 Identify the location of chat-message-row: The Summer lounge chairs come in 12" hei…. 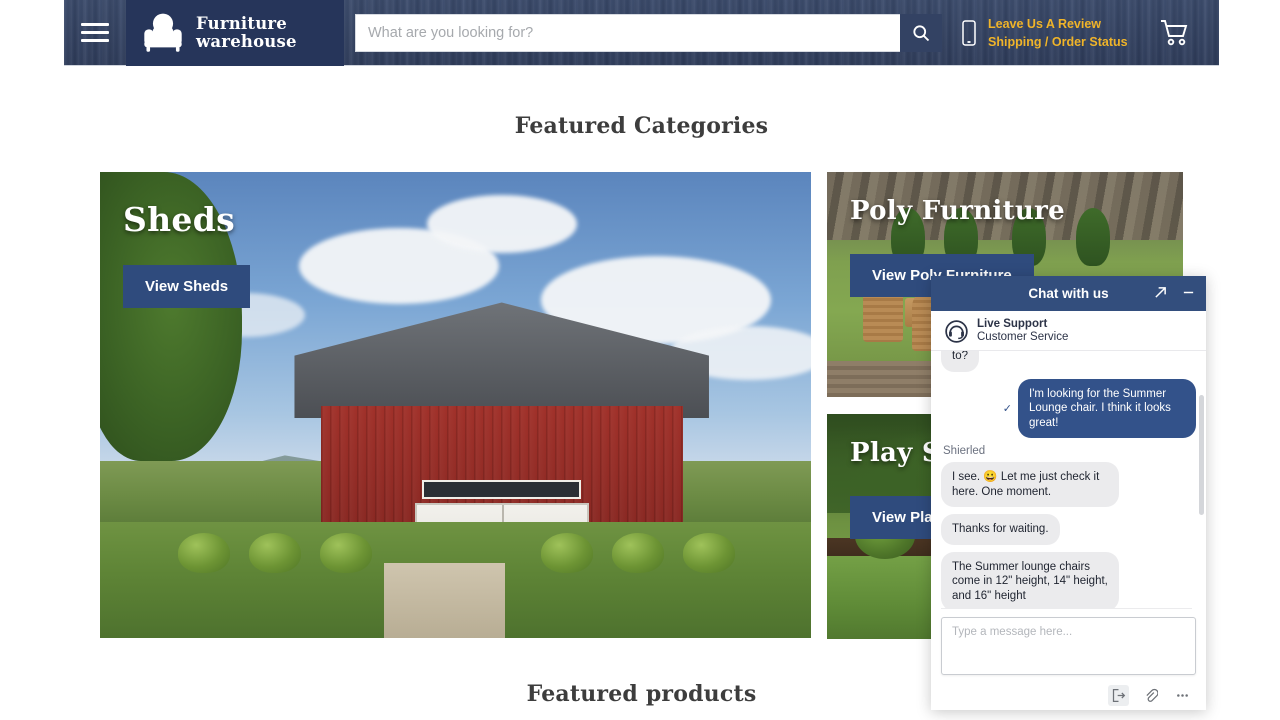
(1068, 580).